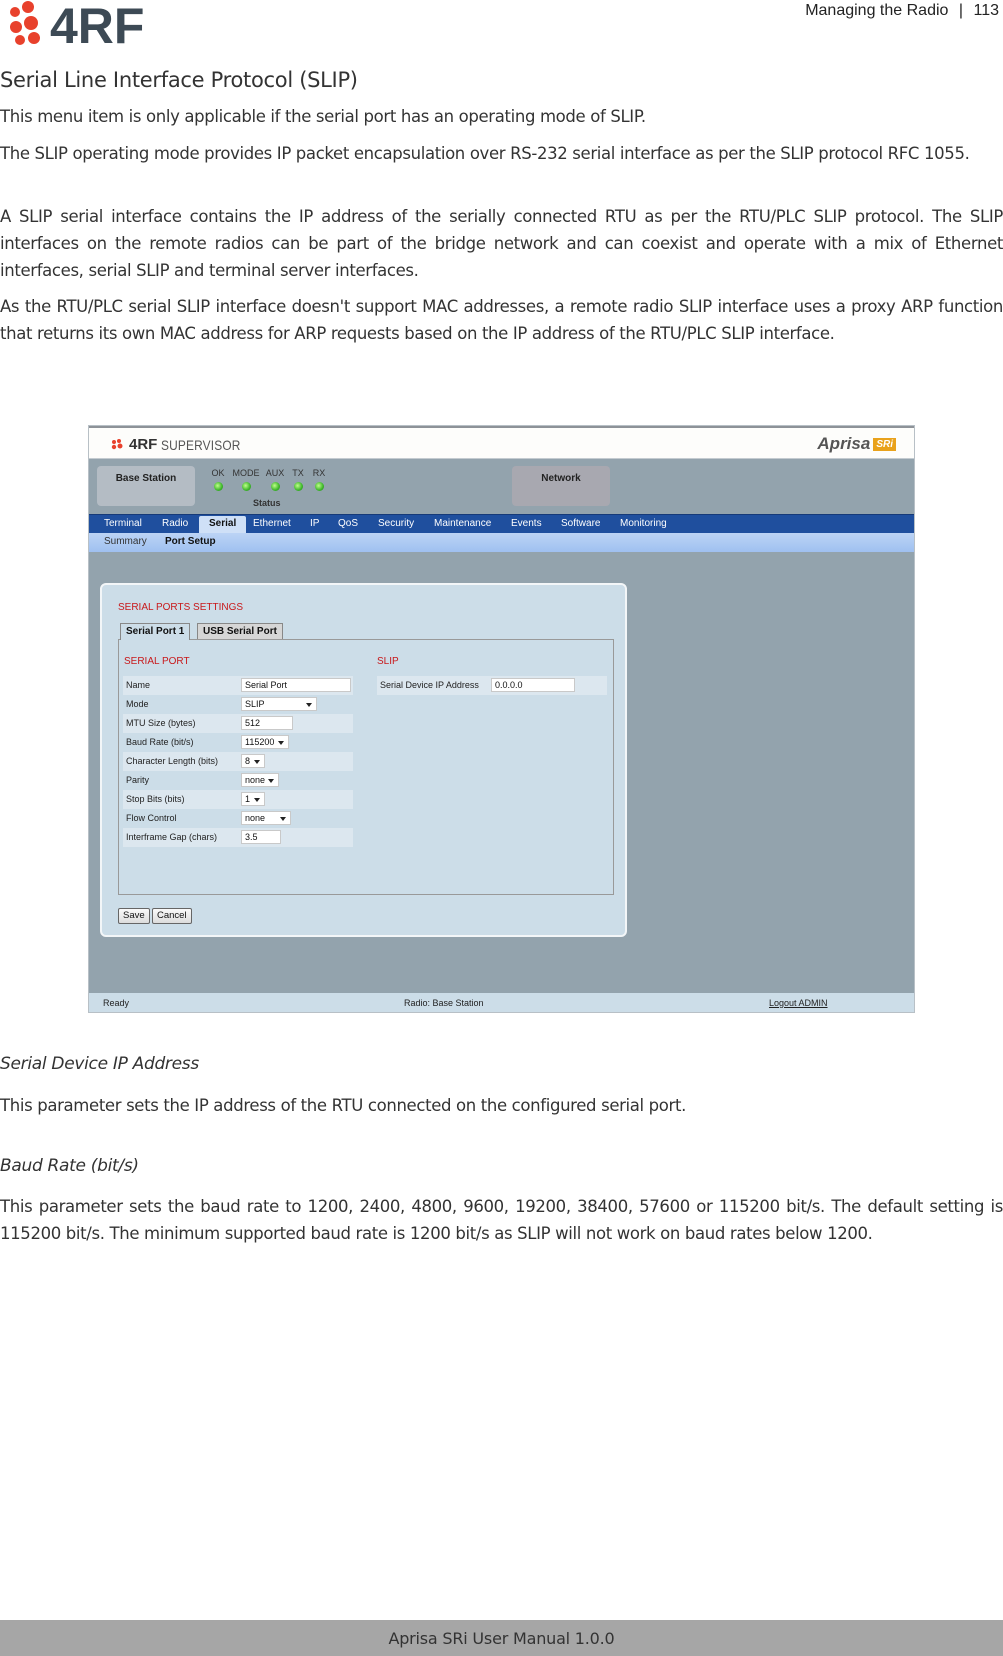  I want to click on company-logo: 4RF, so click(96, 27).